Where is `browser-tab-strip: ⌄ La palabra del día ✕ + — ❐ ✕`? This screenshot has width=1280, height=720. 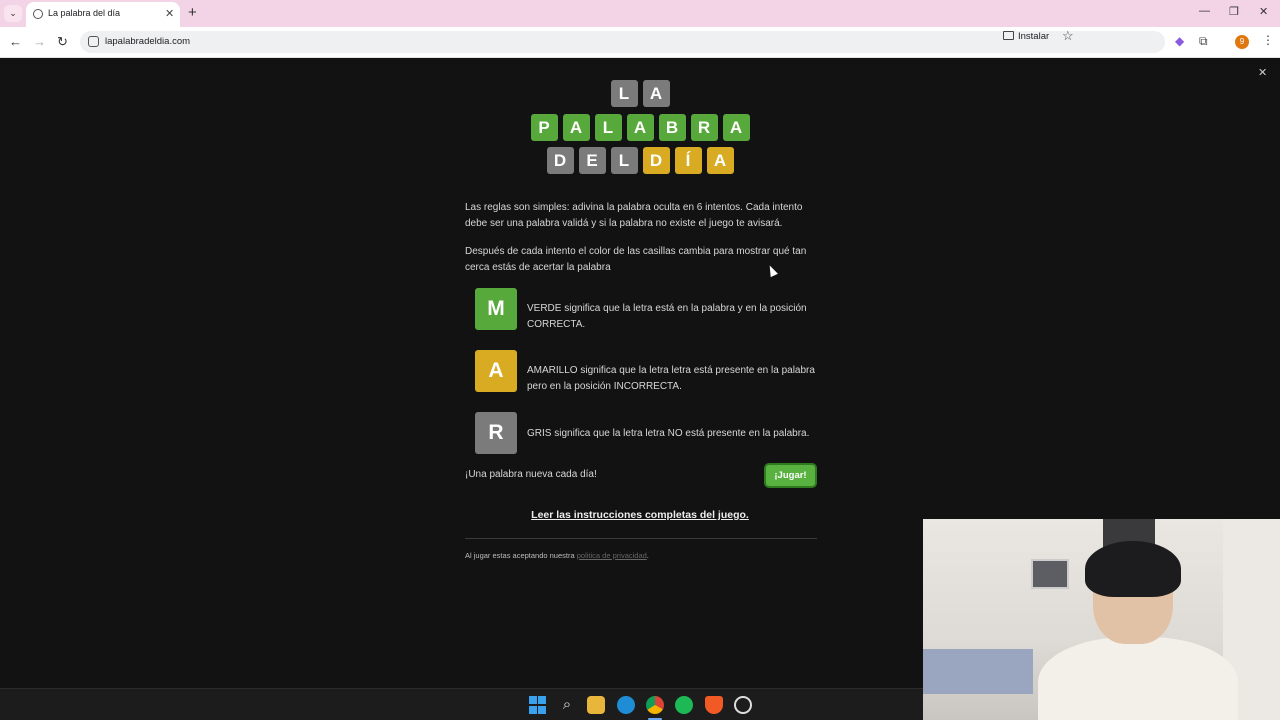 browser-tab-strip: ⌄ La palabra del día ✕ + — ❐ ✕ is located at coordinates (640, 13).